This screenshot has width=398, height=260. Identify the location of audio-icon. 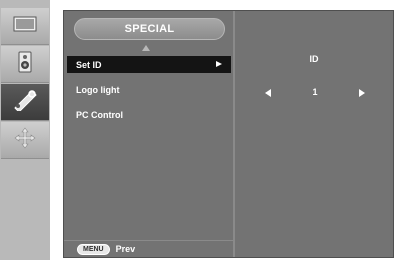
(25, 64).